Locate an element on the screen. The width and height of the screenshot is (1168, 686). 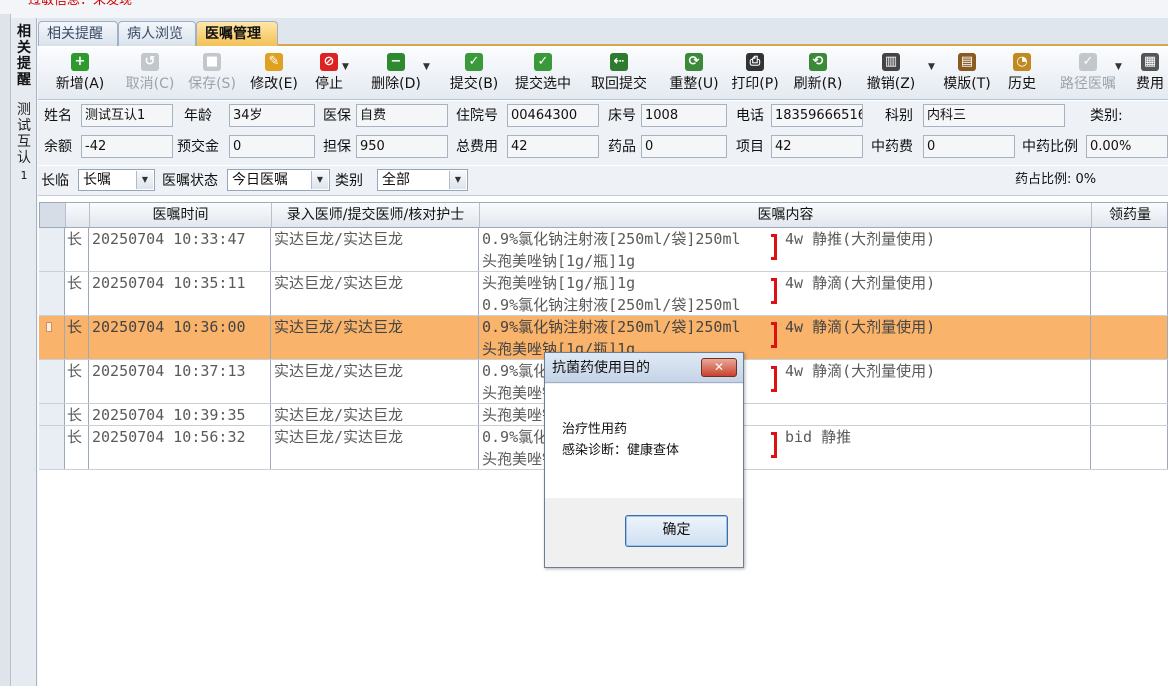
prepaid-field: 0 is located at coordinates (272, 146).